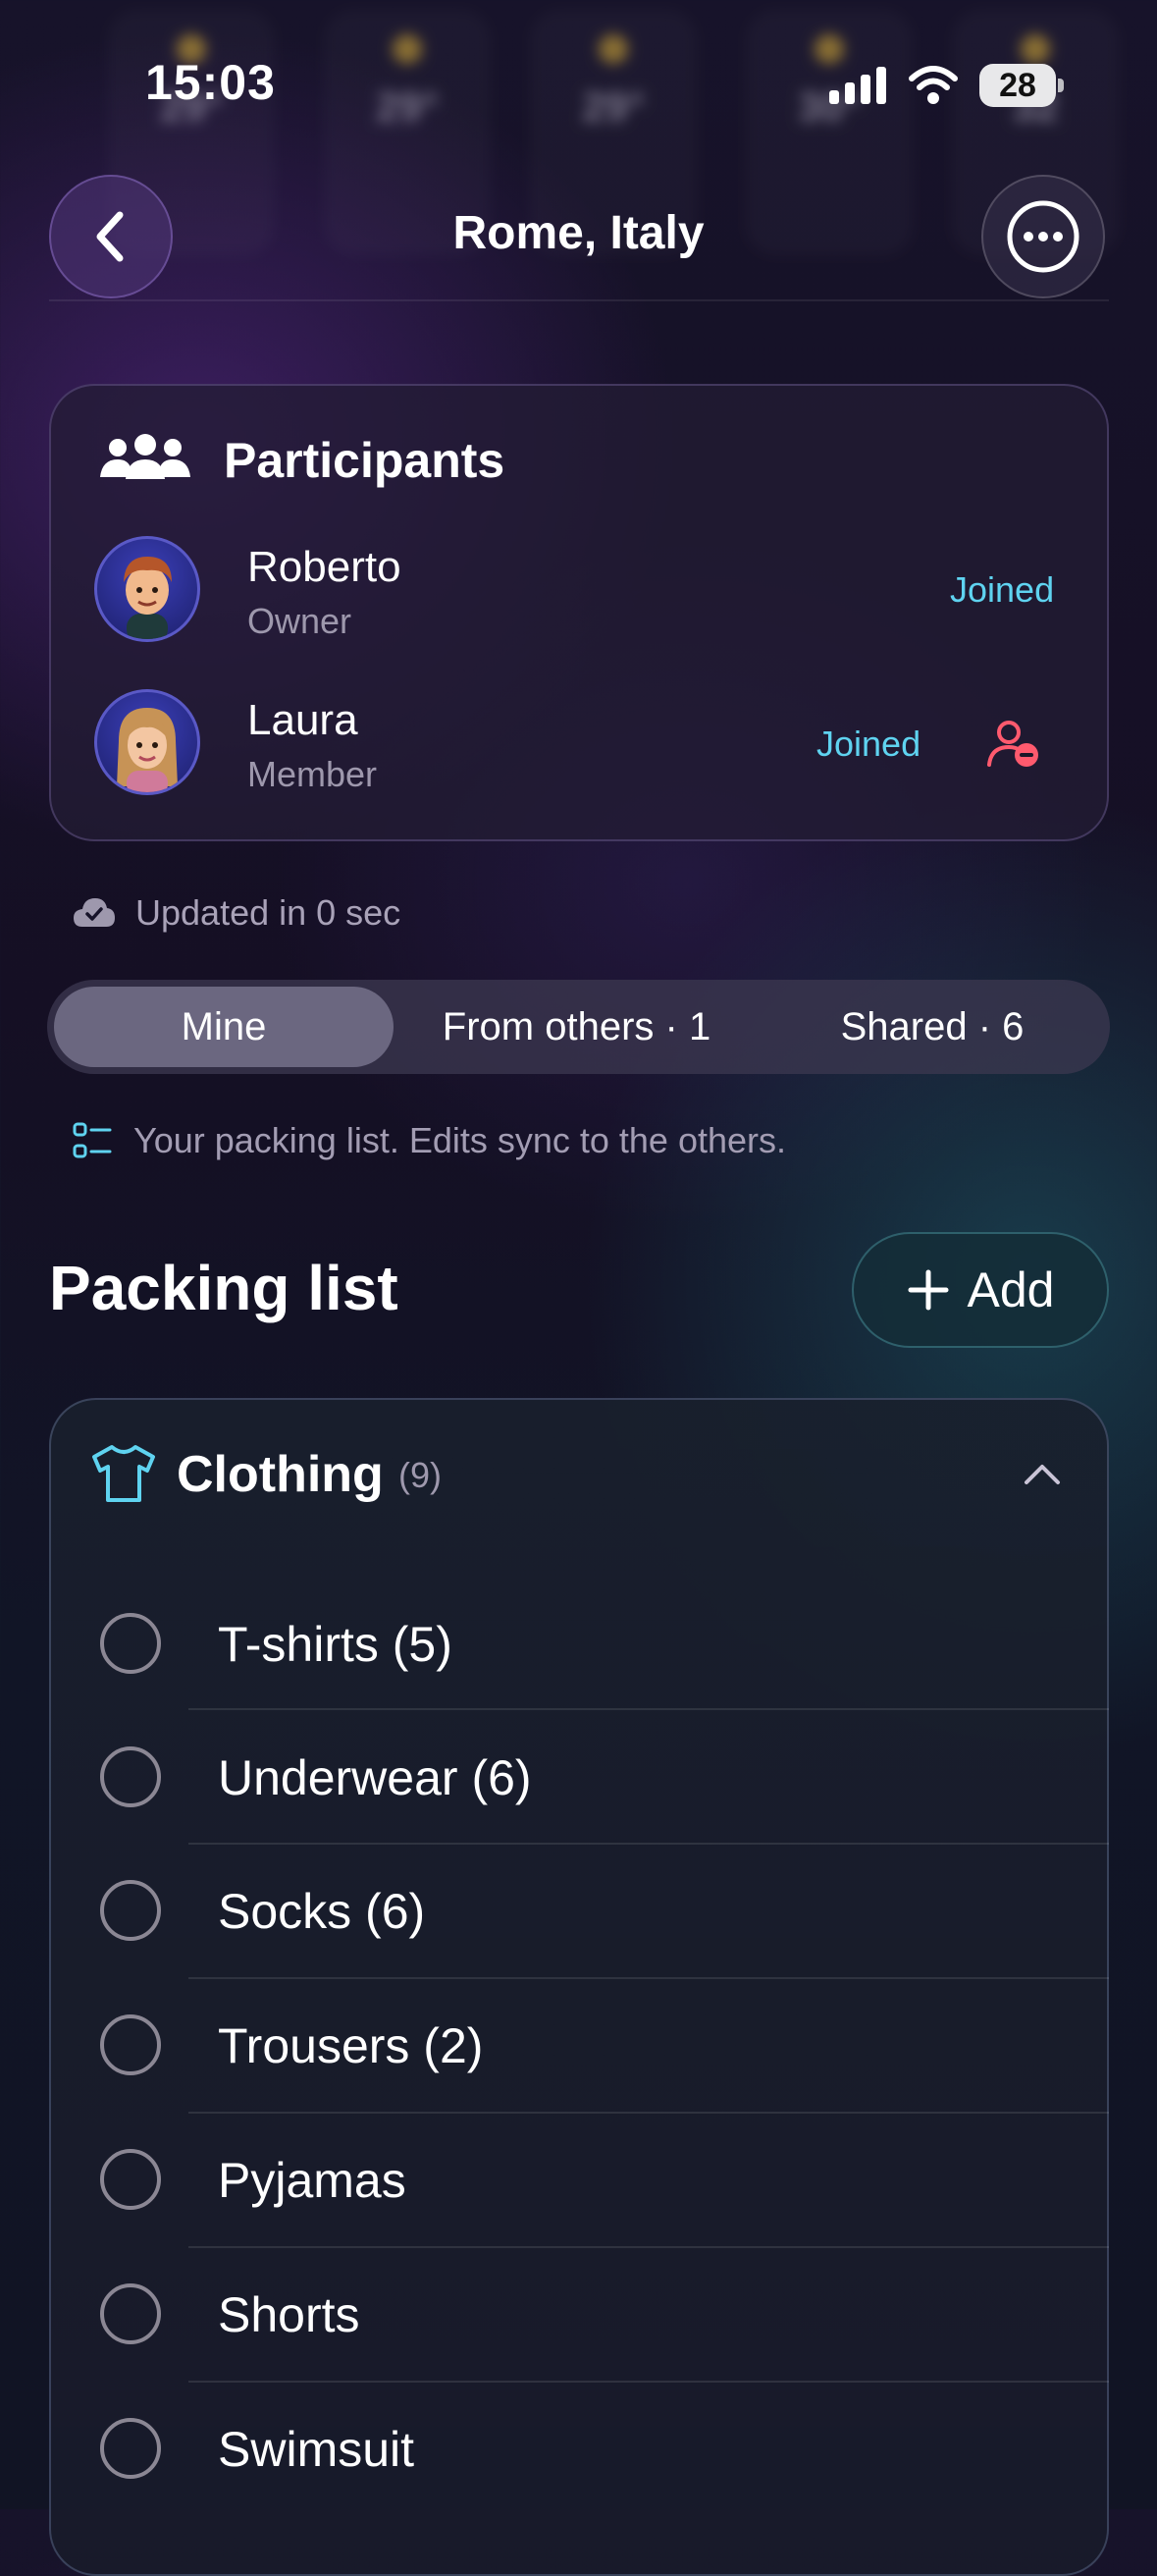 The width and height of the screenshot is (1157, 2576). What do you see at coordinates (932, 1027) in the screenshot?
I see `tab-shared: Shared · 6` at bounding box center [932, 1027].